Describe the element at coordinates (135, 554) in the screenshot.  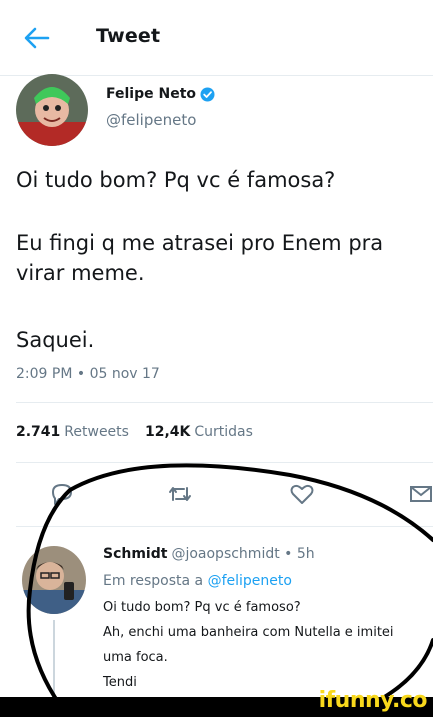
I see `reply-author-name: Schmidt` at that location.